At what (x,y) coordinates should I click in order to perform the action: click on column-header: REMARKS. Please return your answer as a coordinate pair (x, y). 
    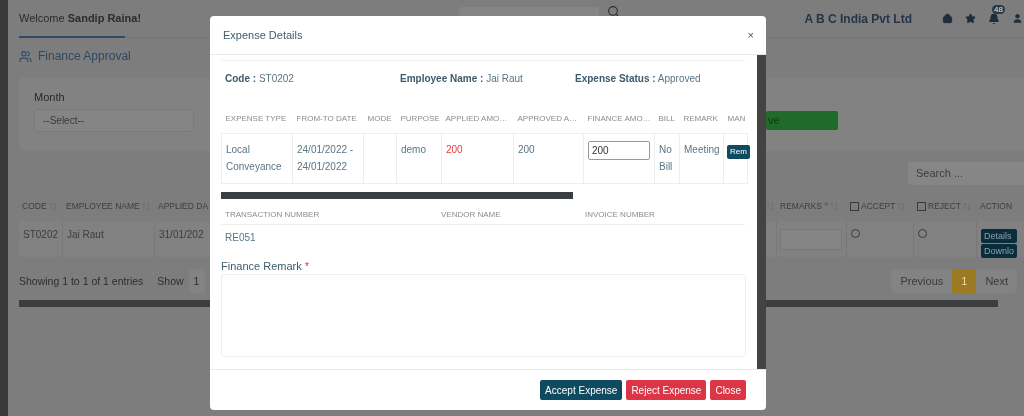
    Looking at the image, I should click on (801, 206).